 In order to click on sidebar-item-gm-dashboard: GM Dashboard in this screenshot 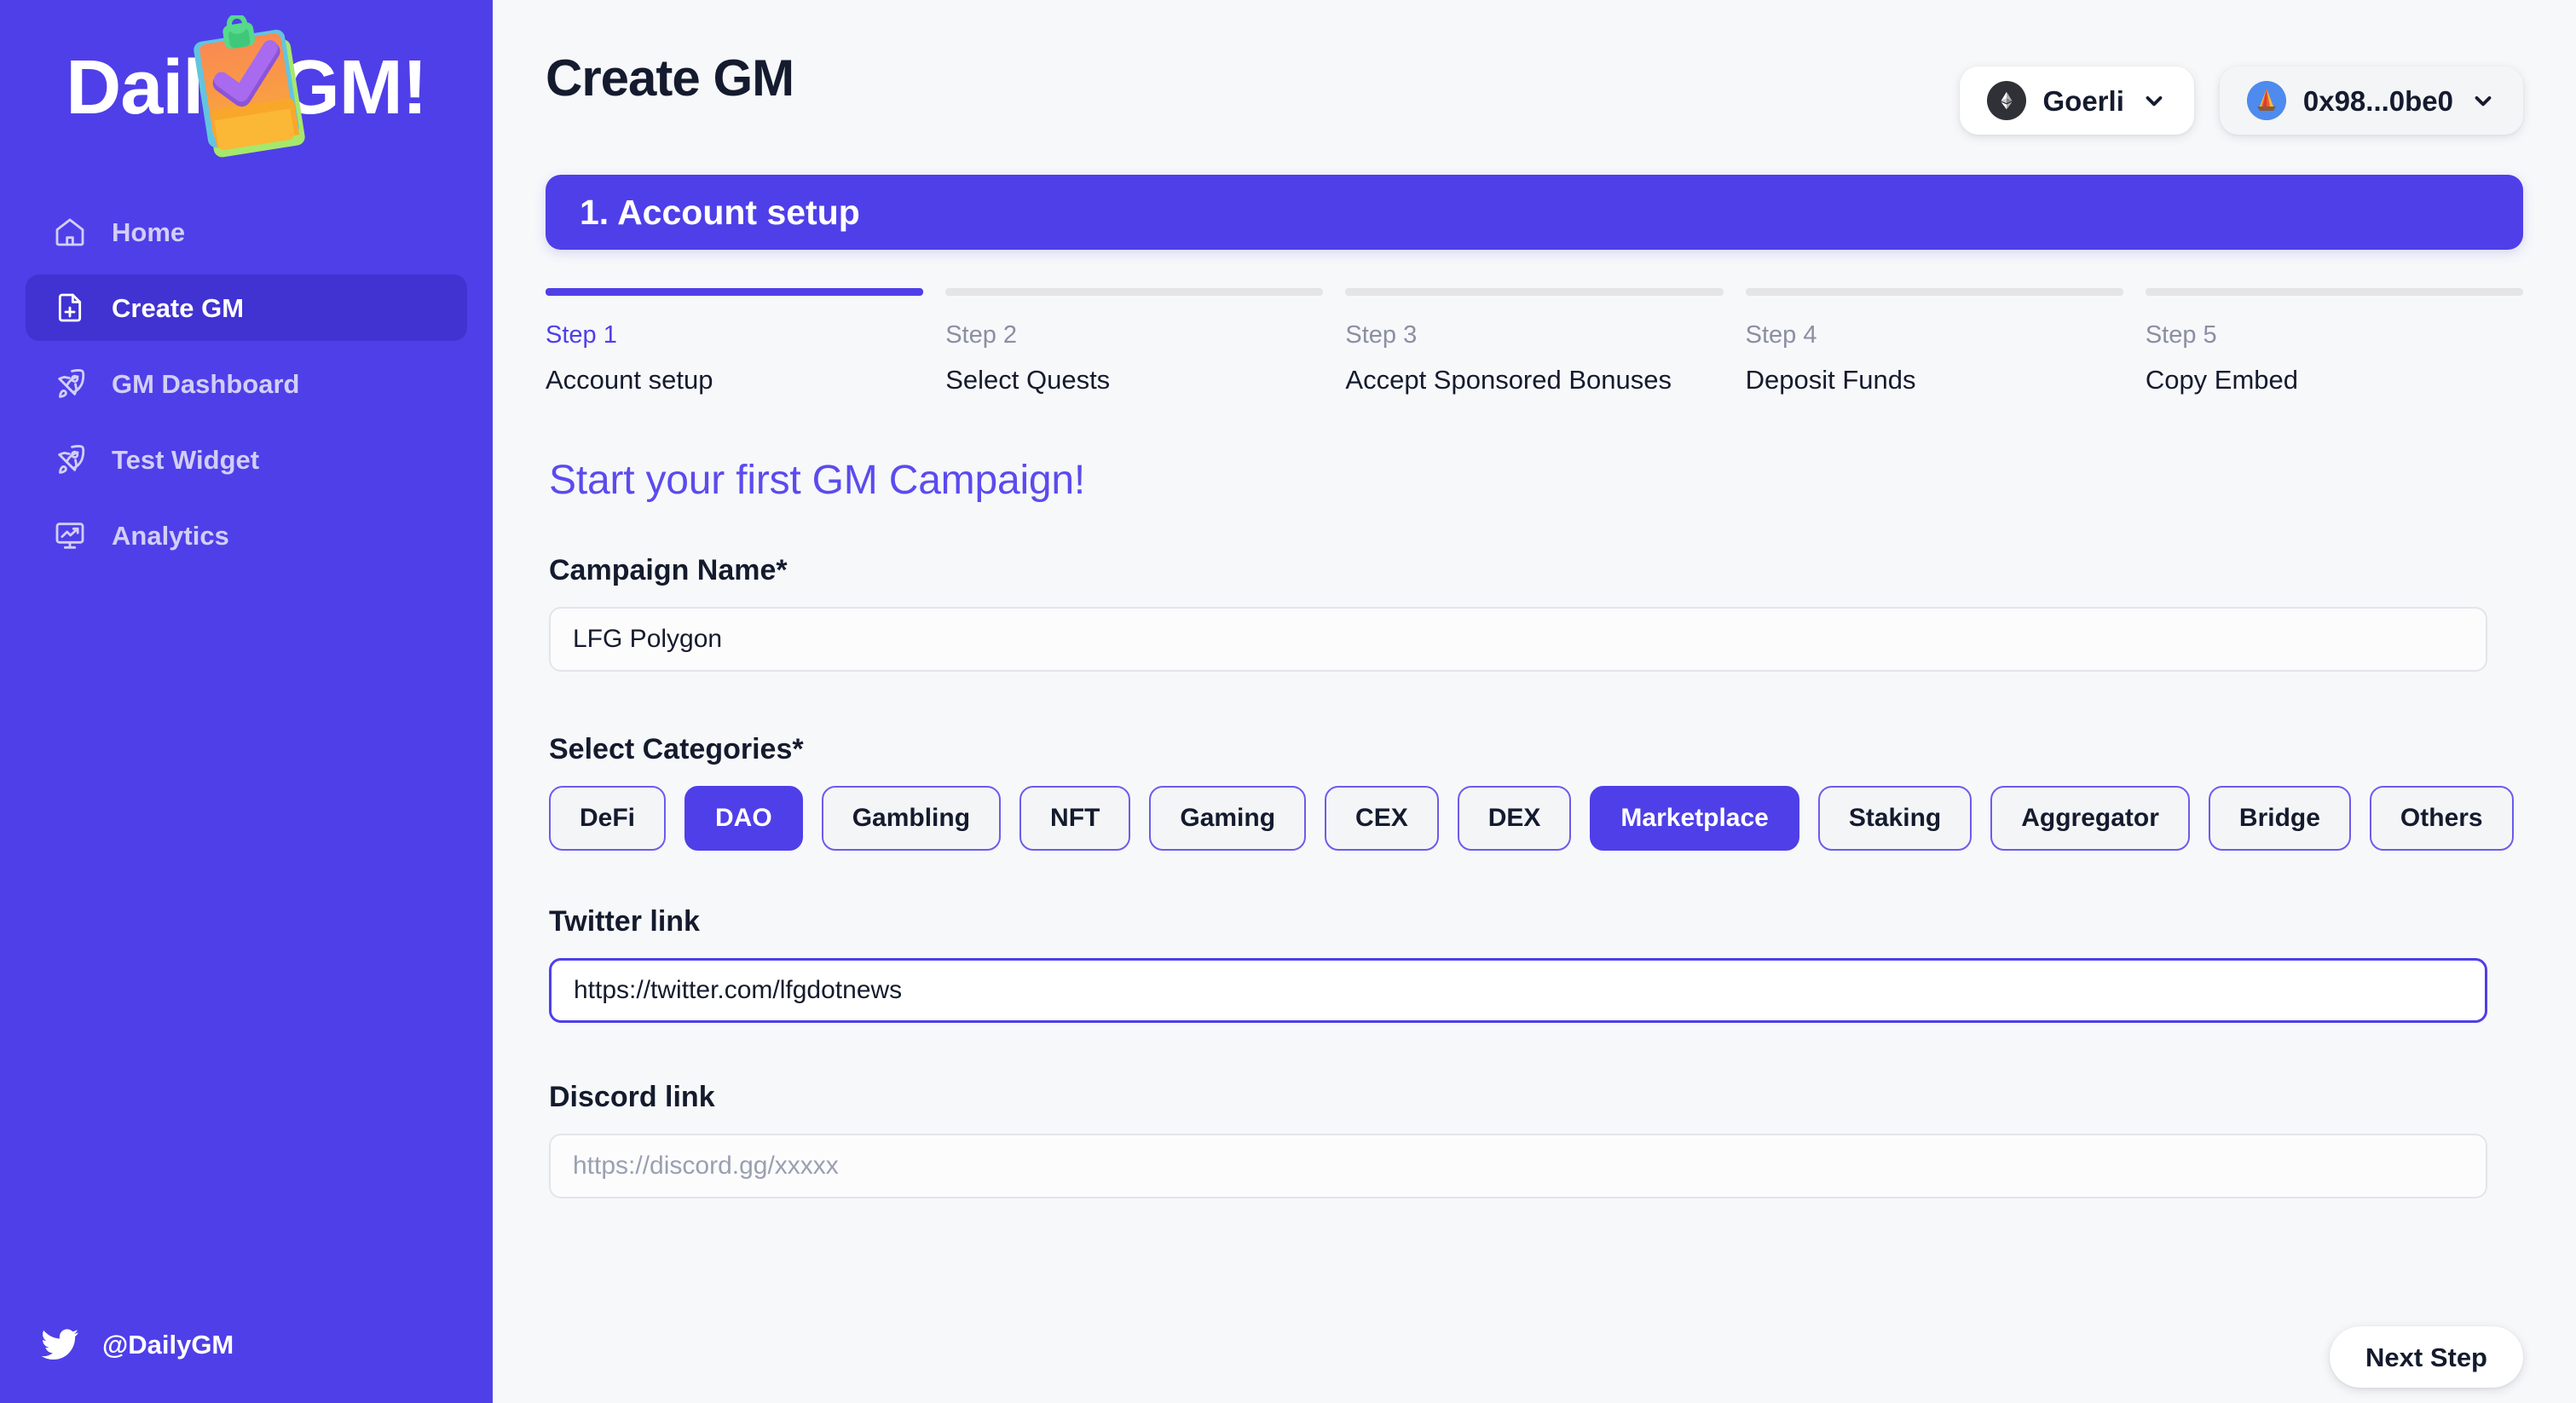, I will do `click(246, 383)`.